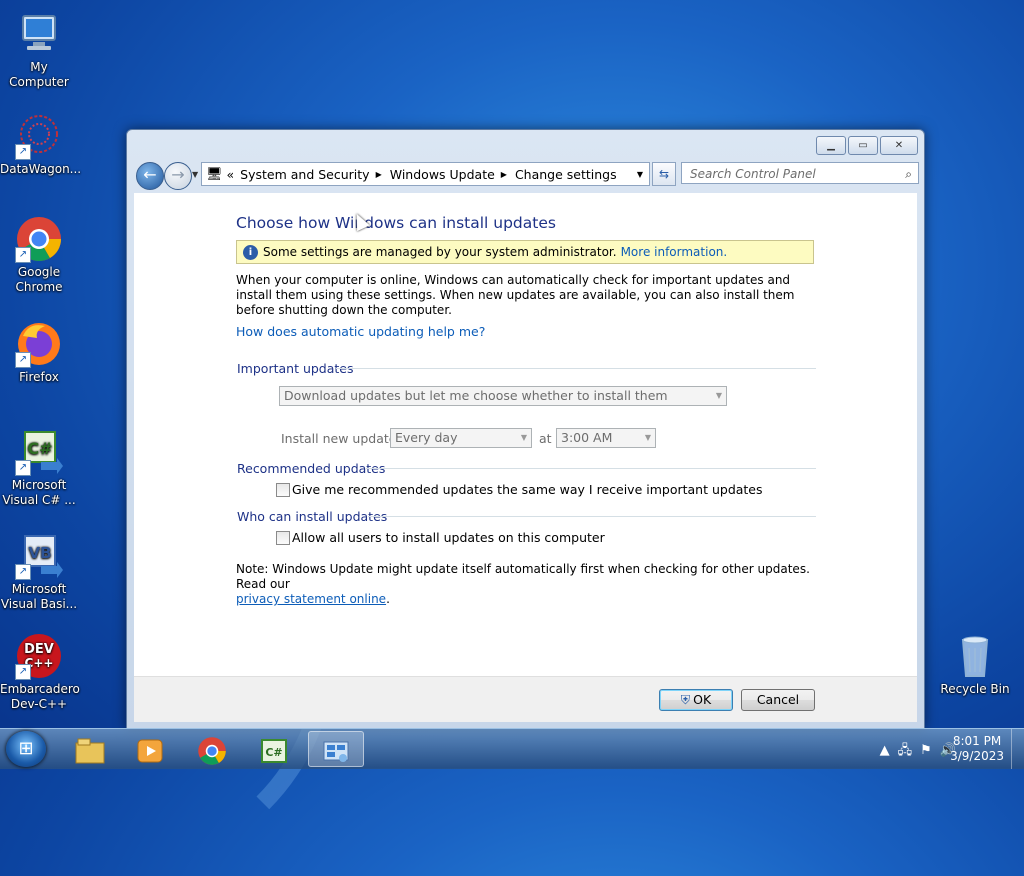 This screenshot has width=1024, height=876. Describe the element at coordinates (39, 34) in the screenshot. I see `computer-icon` at that location.